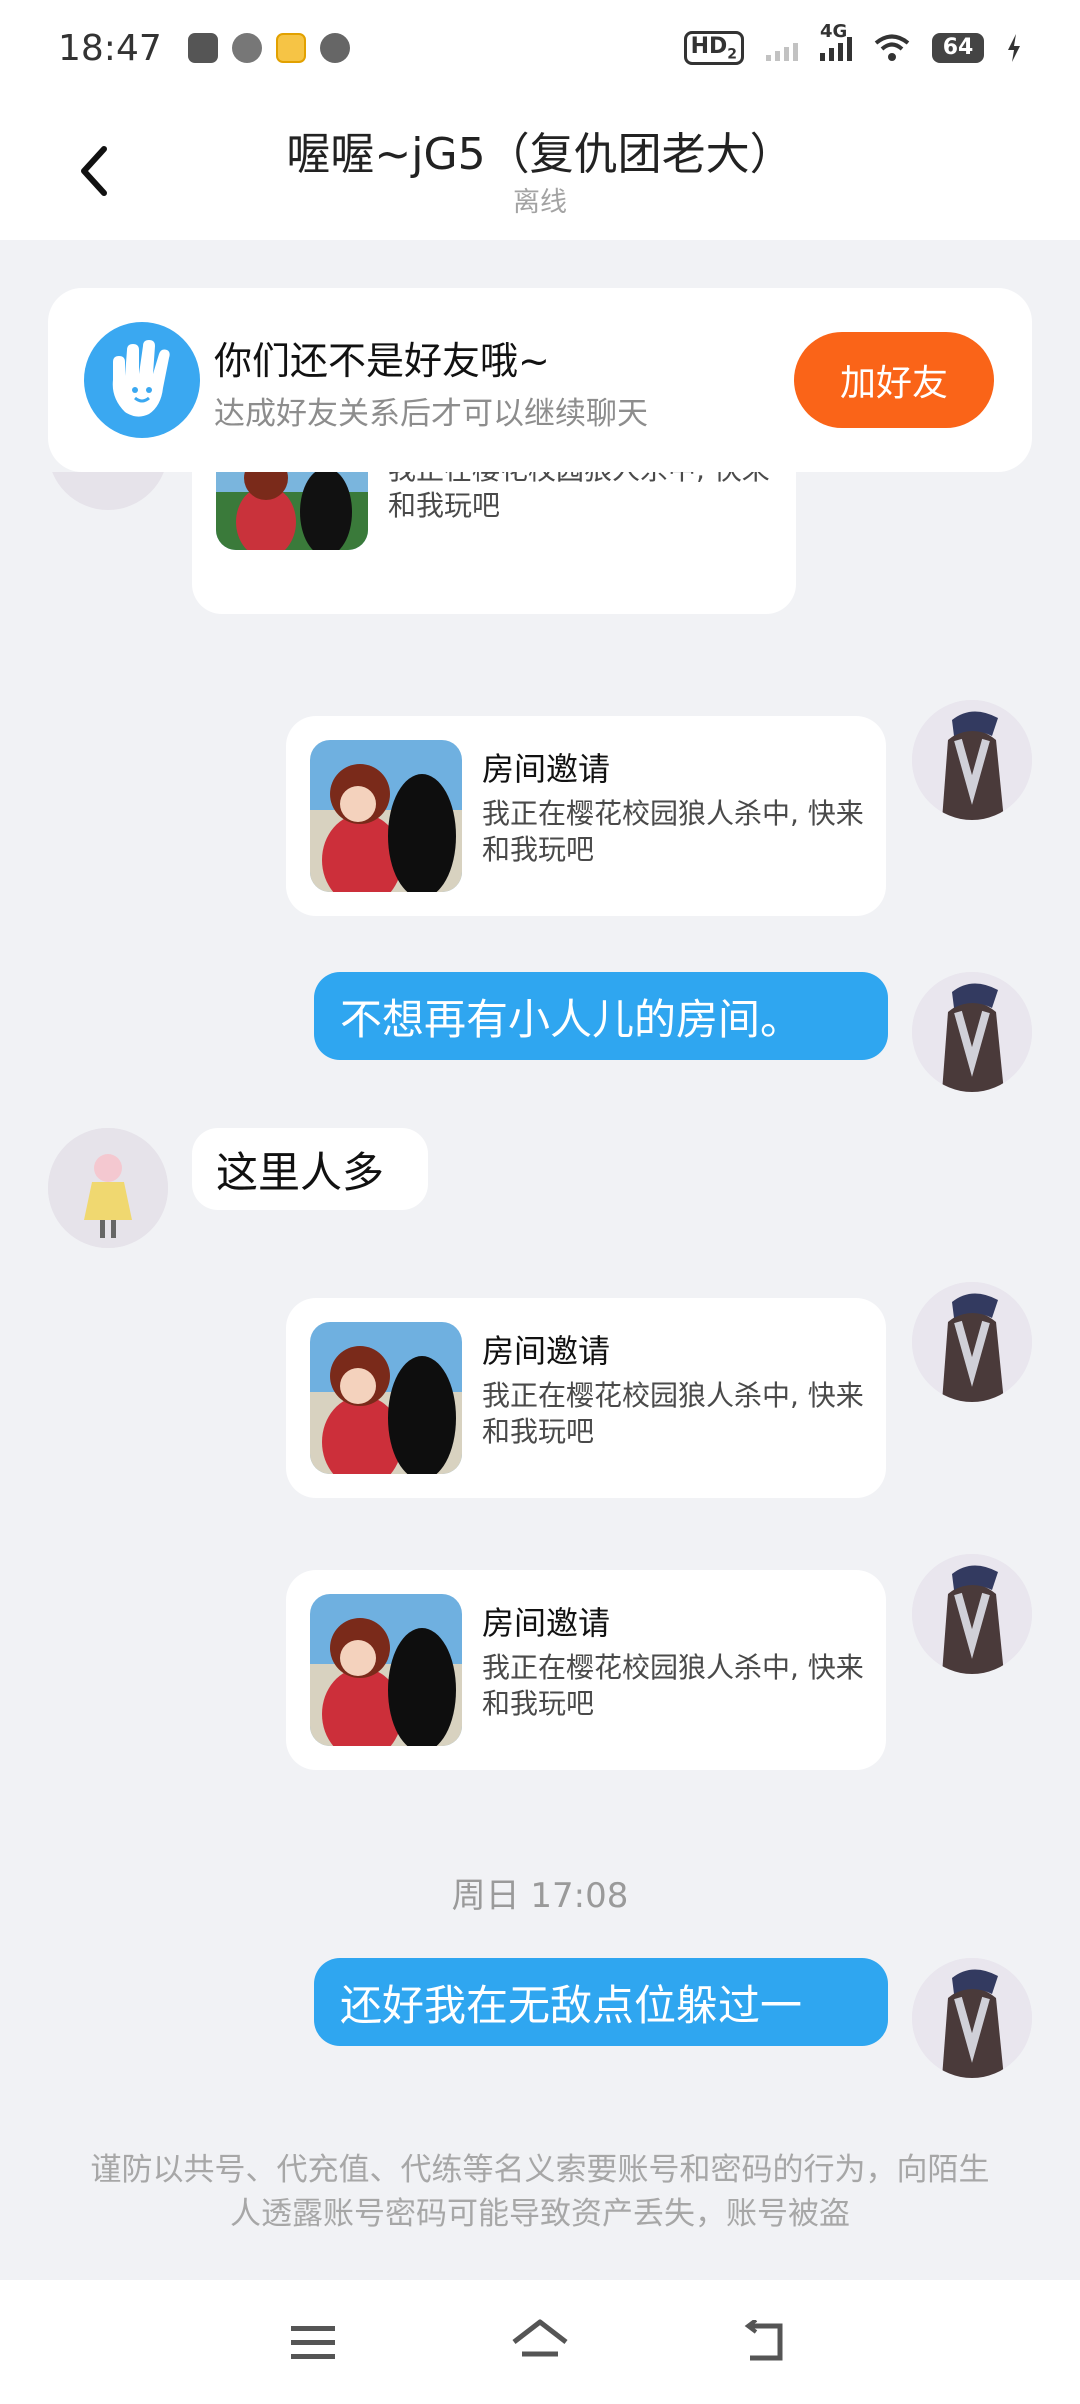 The height and width of the screenshot is (2404, 1080). Describe the element at coordinates (540, 2338) in the screenshot. I see `home-icon` at that location.